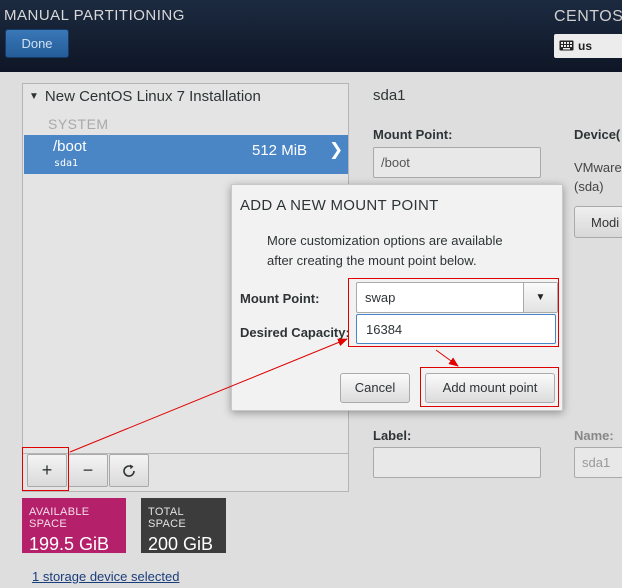  What do you see at coordinates (66, 163) in the screenshot?
I see `partition-device: sda1` at bounding box center [66, 163].